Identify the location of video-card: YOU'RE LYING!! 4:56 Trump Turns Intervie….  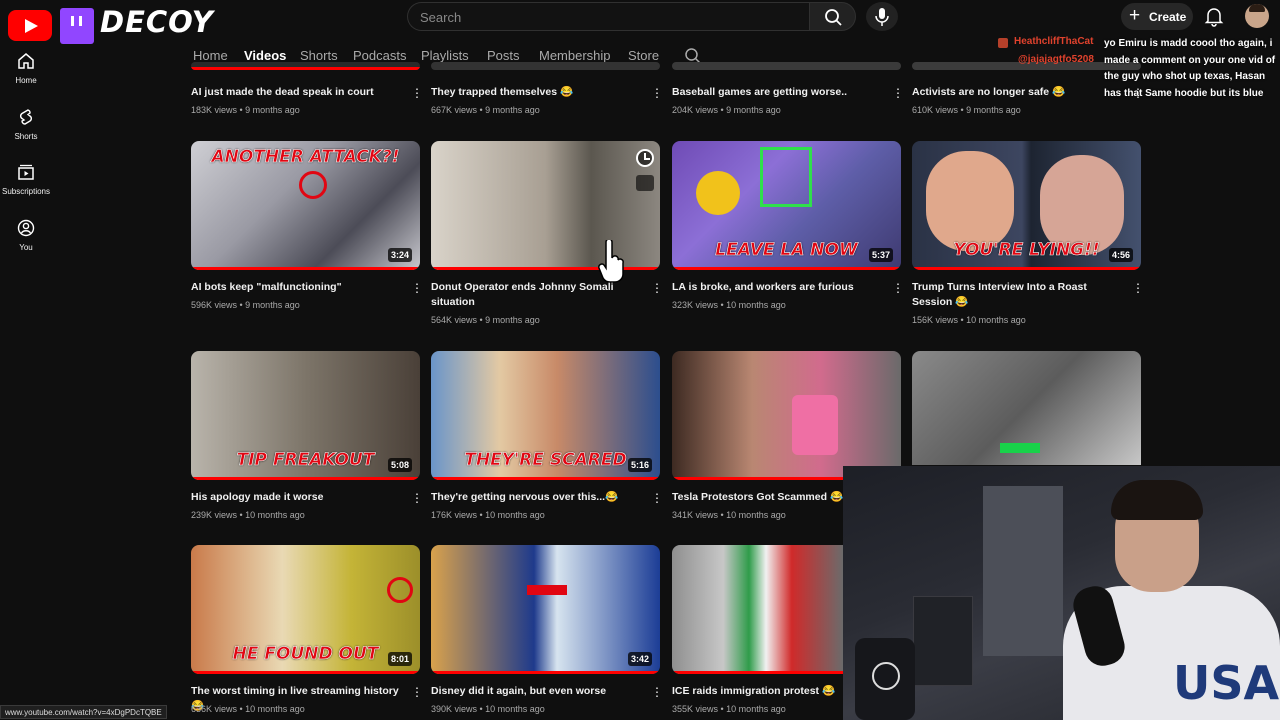
(1028, 236).